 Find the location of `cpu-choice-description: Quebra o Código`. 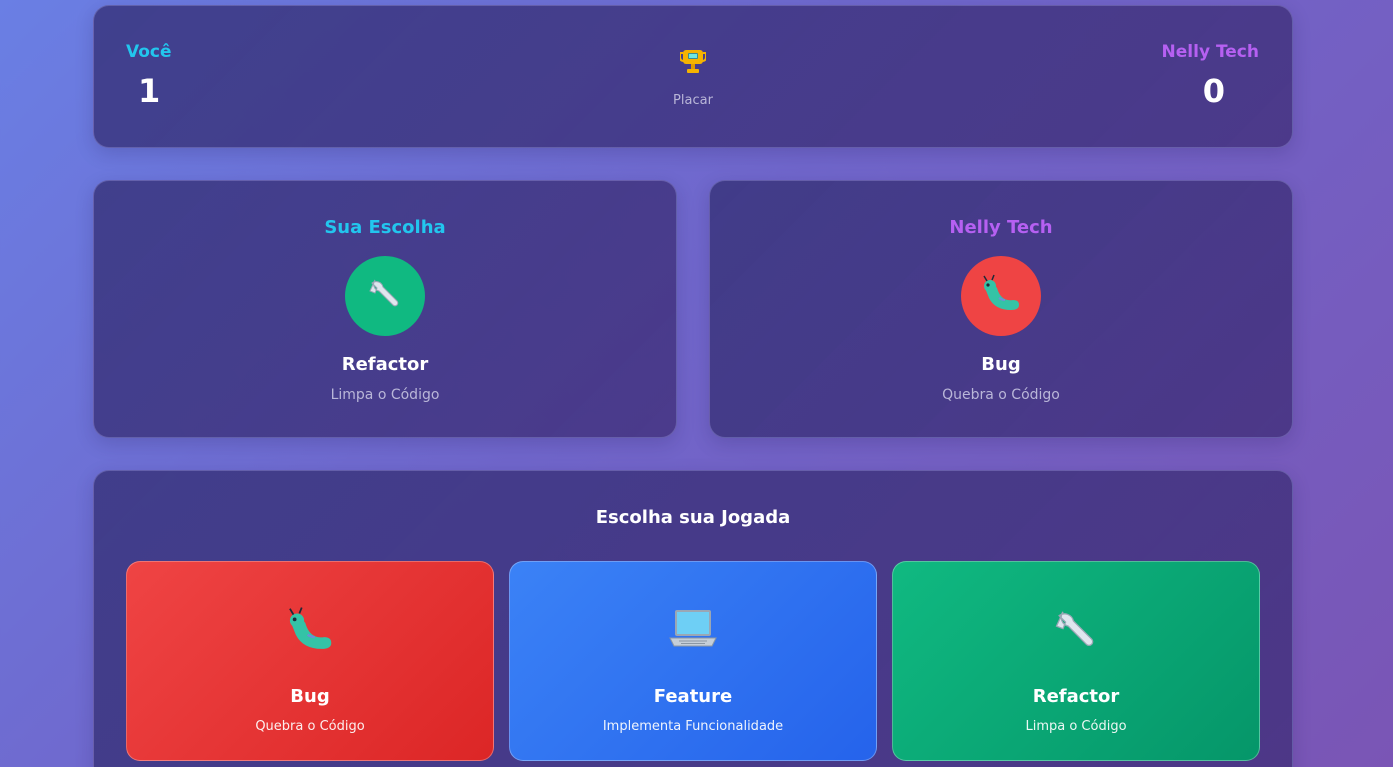

cpu-choice-description: Quebra o Código is located at coordinates (1001, 395).